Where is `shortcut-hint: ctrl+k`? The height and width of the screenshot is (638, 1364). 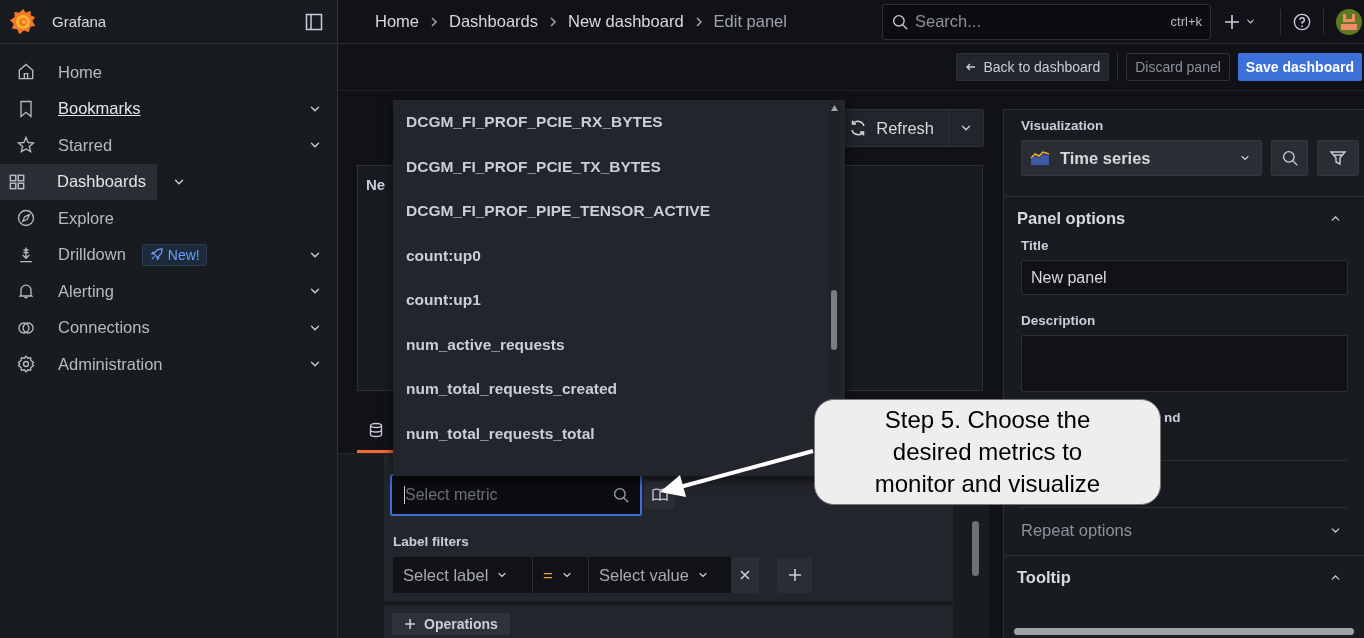 shortcut-hint: ctrl+k is located at coordinates (1186, 21).